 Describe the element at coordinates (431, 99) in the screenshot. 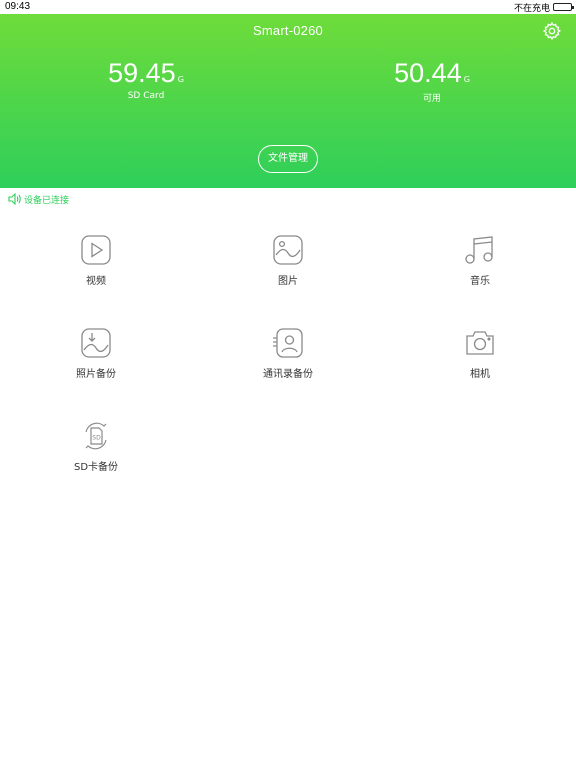

I see `available-label: 可用` at that location.